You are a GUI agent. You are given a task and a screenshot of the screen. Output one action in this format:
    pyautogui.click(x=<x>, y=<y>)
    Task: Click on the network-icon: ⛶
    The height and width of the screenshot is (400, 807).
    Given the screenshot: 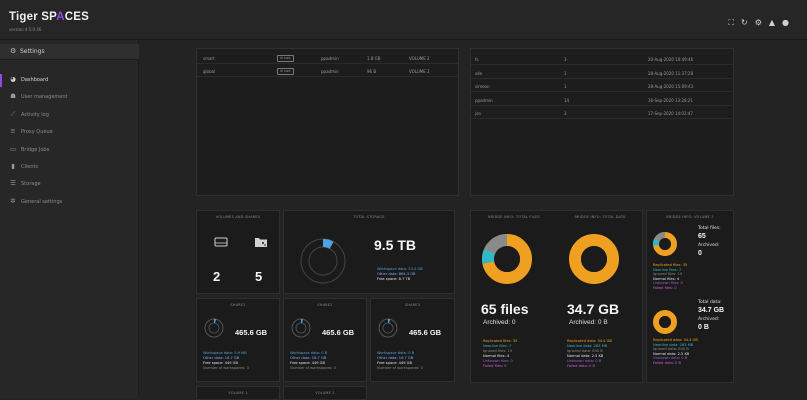 What is the action you would take?
    pyautogui.click(x=731, y=23)
    